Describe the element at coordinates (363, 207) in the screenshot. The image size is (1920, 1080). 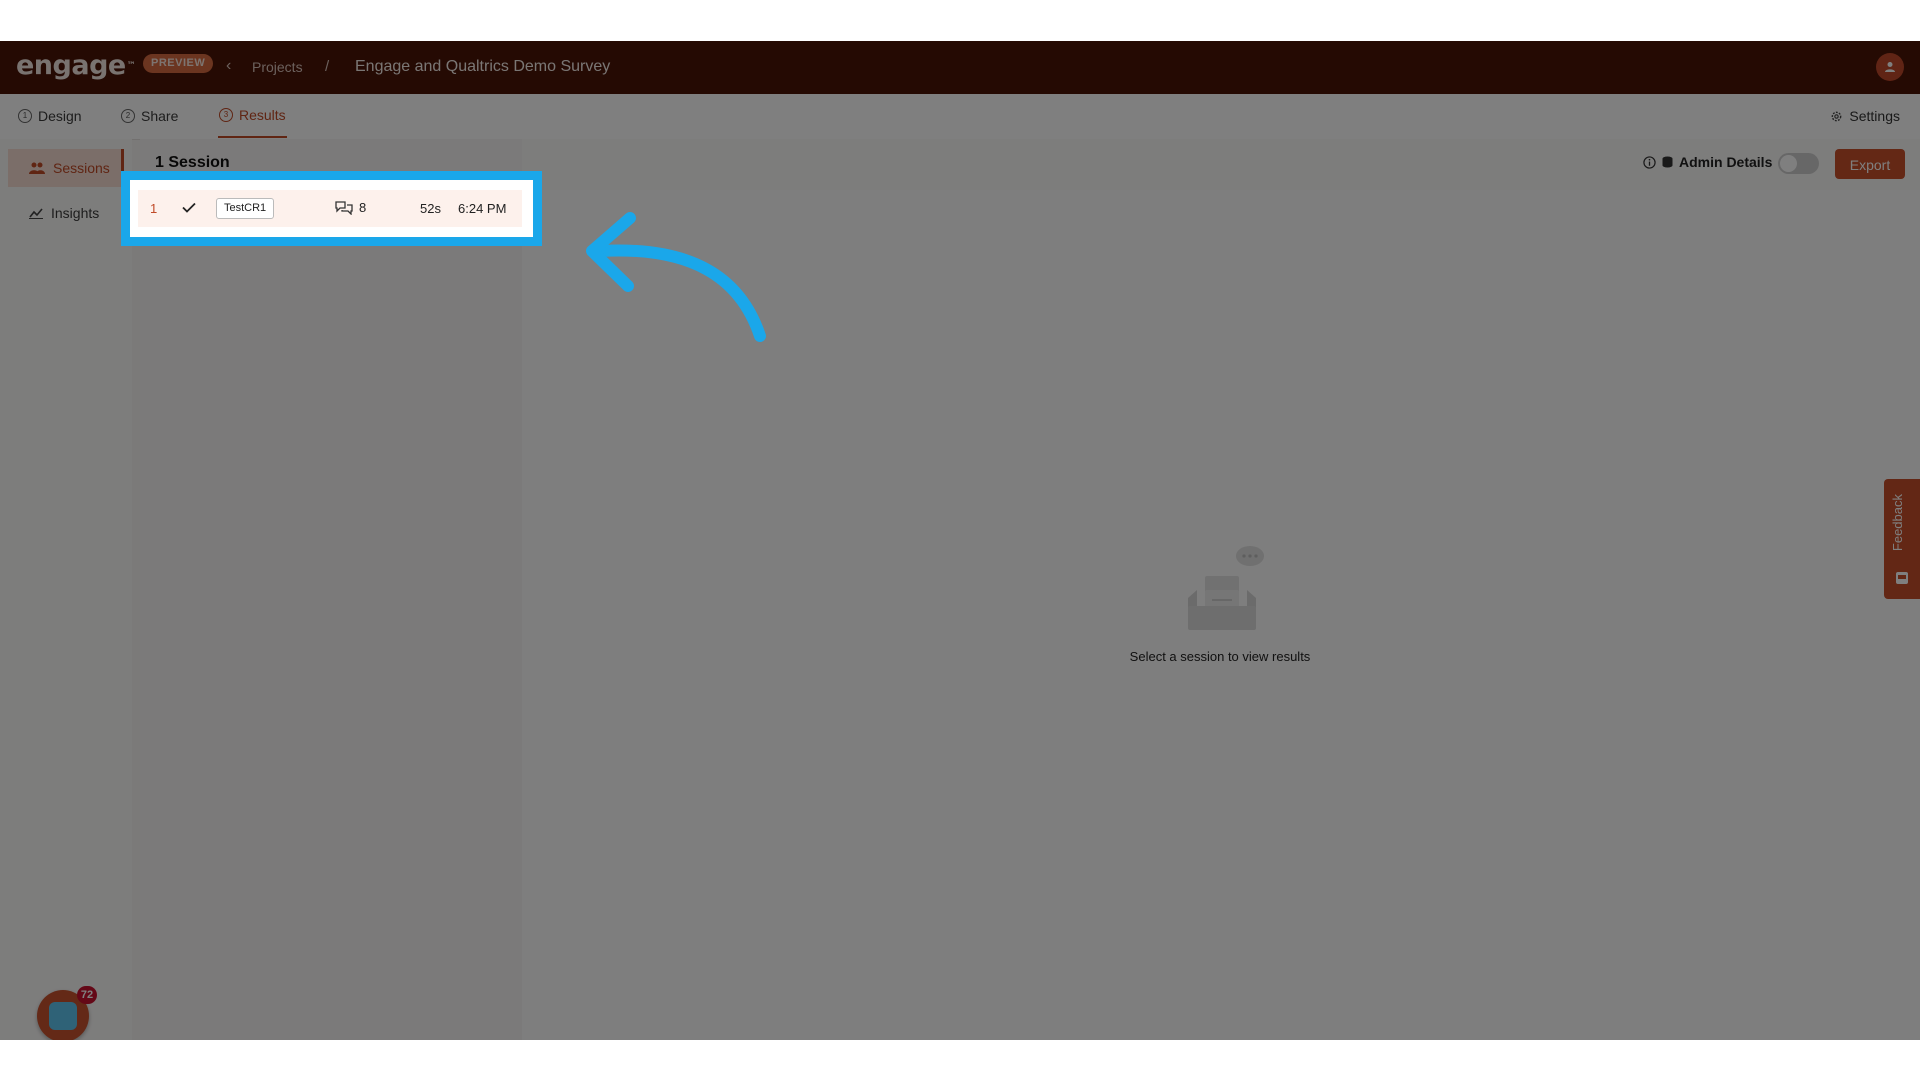
I see `message-count-value: 8` at that location.